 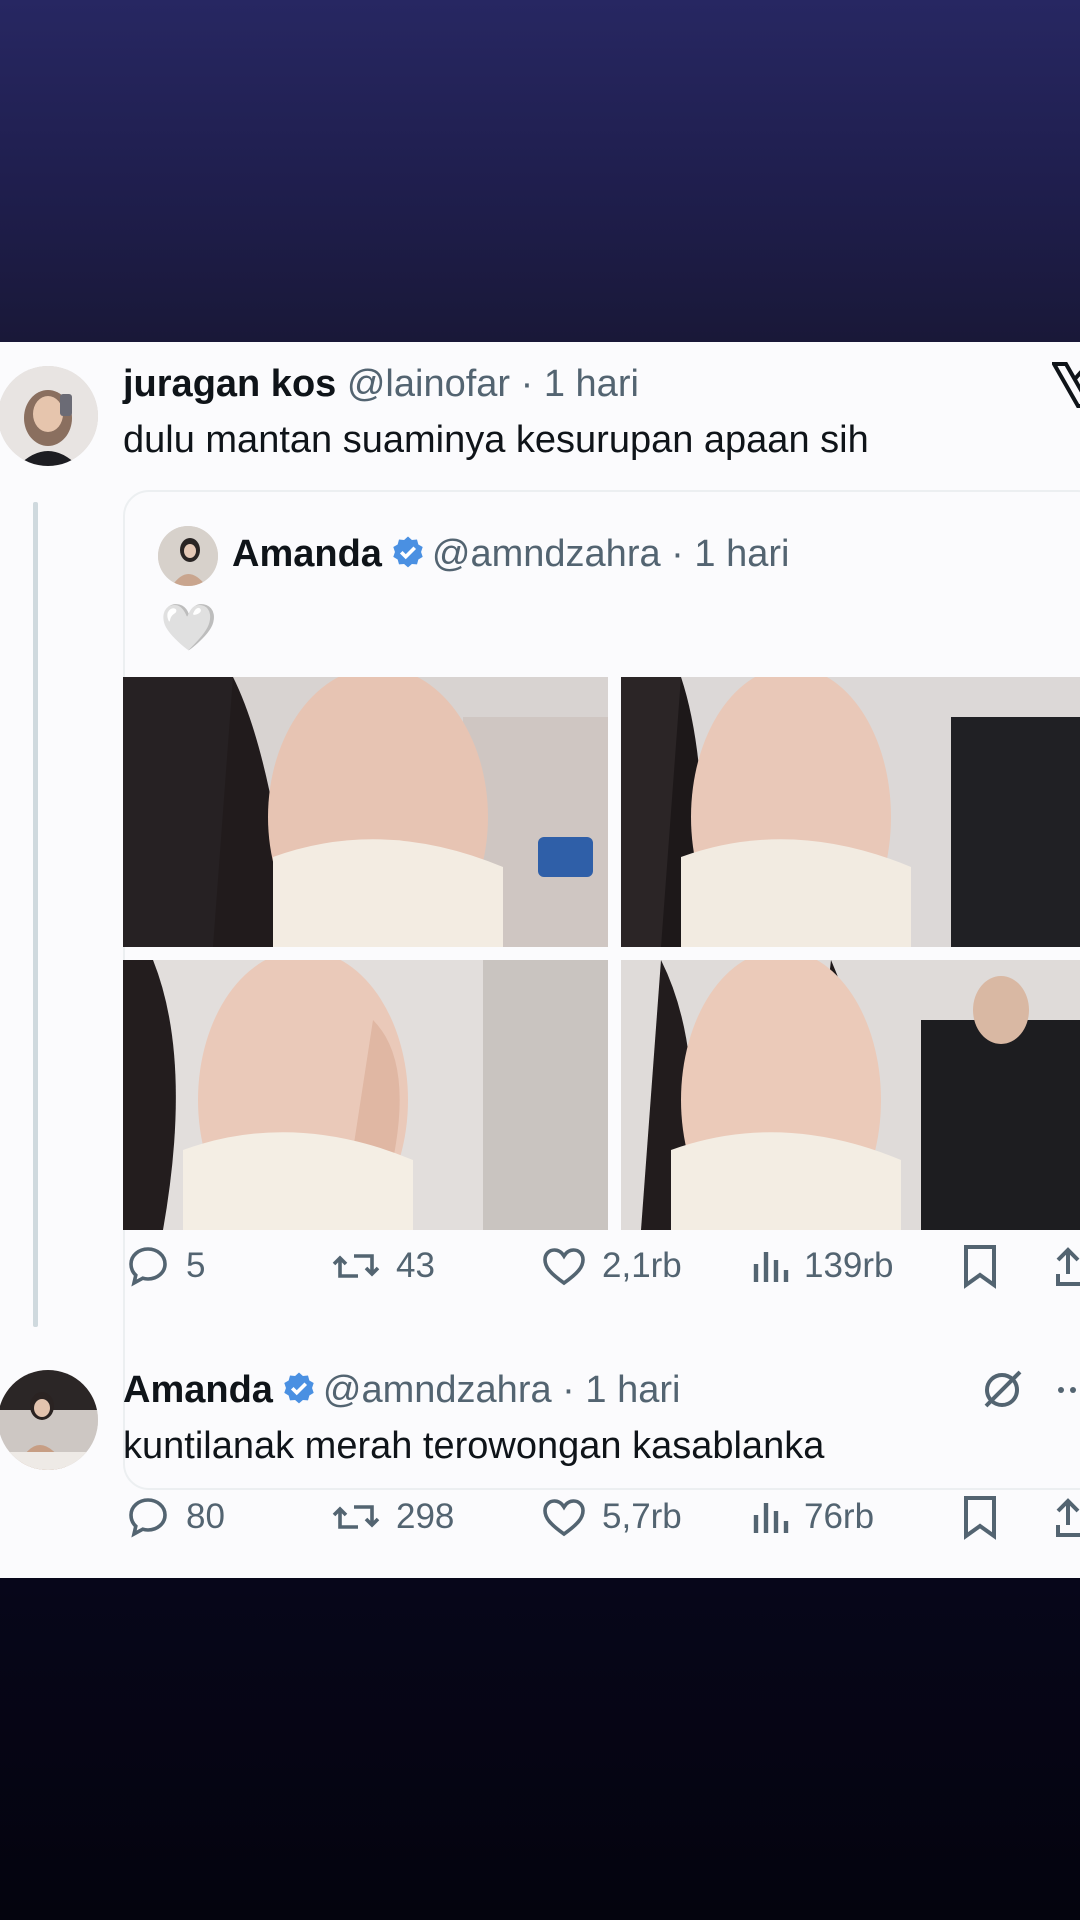 What do you see at coordinates (428, 384) in the screenshot?
I see `user-handle: @lainofar` at bounding box center [428, 384].